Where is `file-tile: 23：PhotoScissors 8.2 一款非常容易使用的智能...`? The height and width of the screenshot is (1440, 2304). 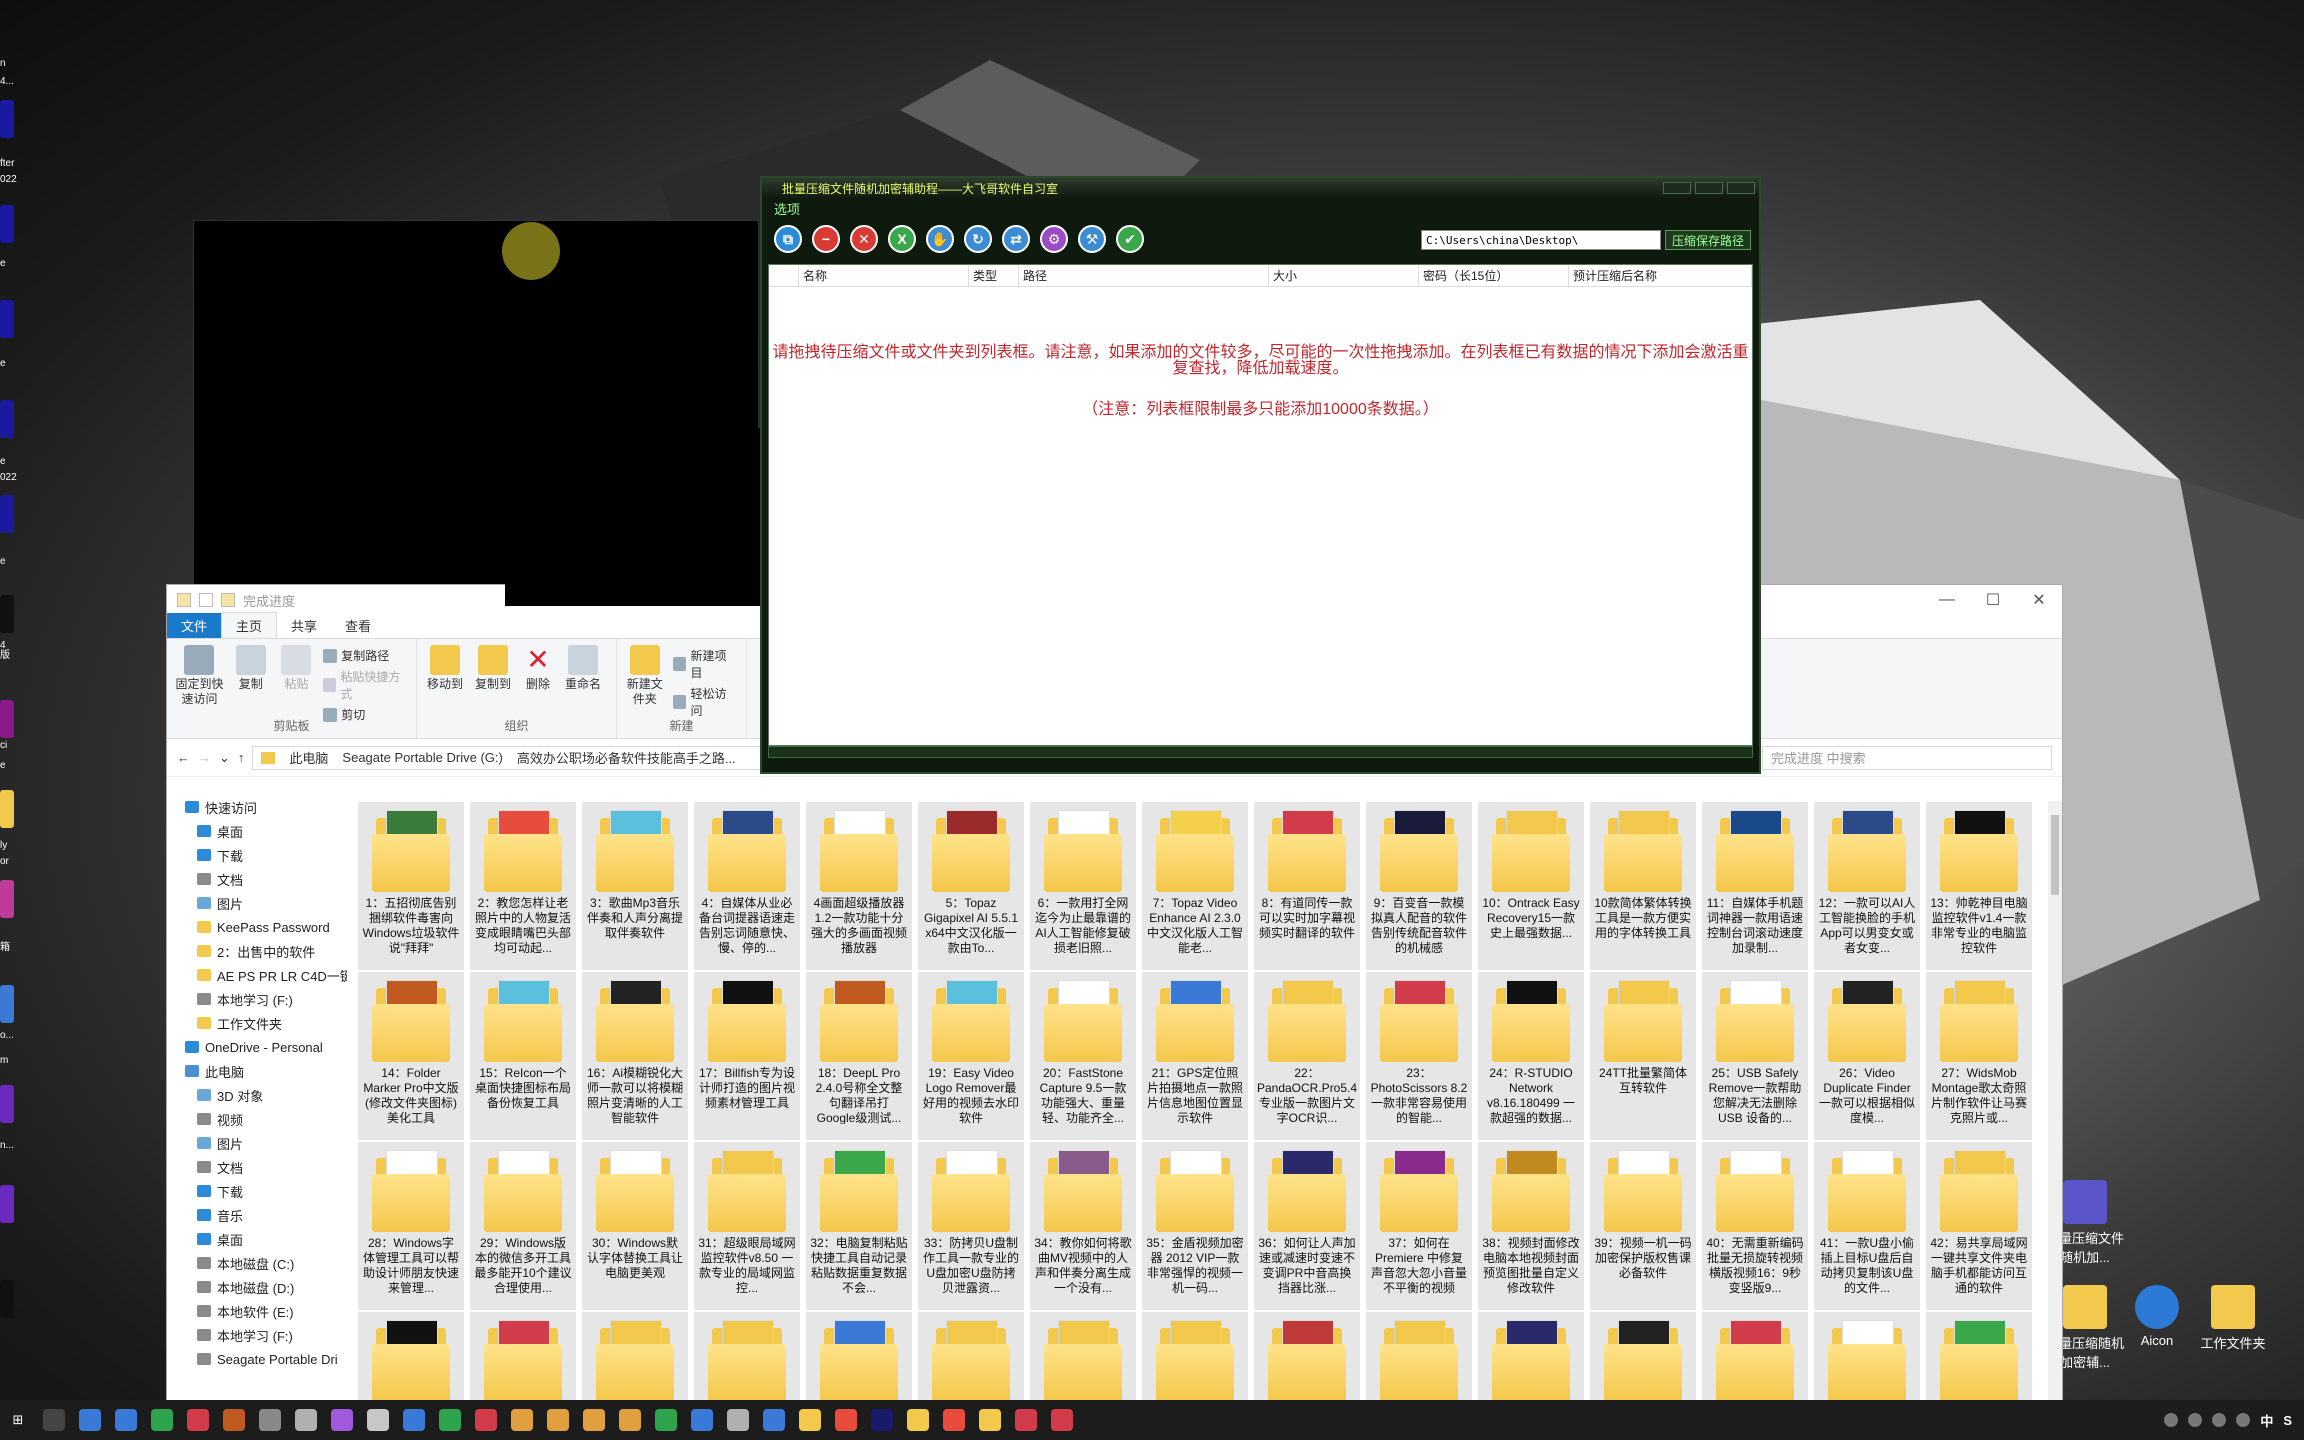 file-tile: 23：PhotoScissors 8.2 一款非常容易使用的智能... is located at coordinates (1419, 1056).